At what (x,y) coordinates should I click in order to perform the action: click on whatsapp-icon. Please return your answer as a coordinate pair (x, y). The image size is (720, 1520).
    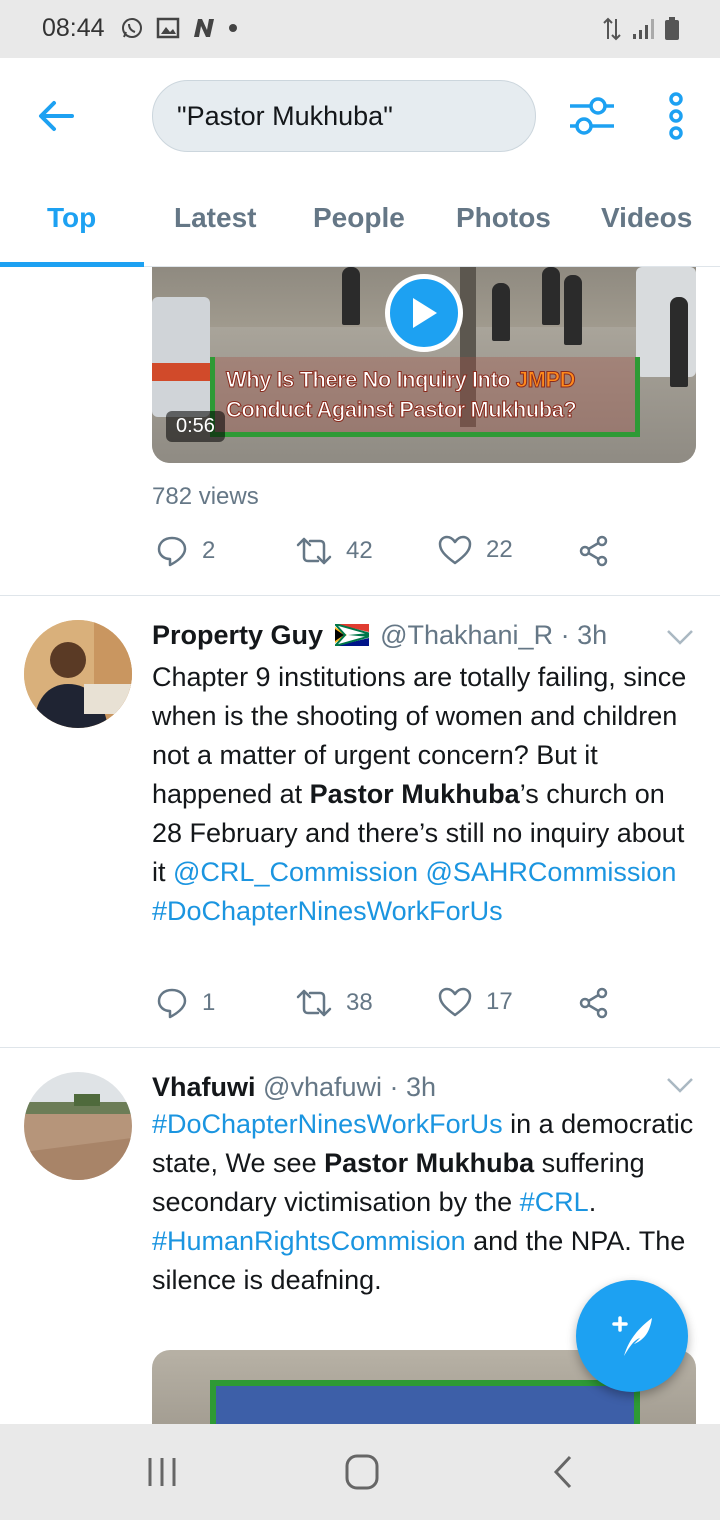
    Looking at the image, I should click on (132, 28).